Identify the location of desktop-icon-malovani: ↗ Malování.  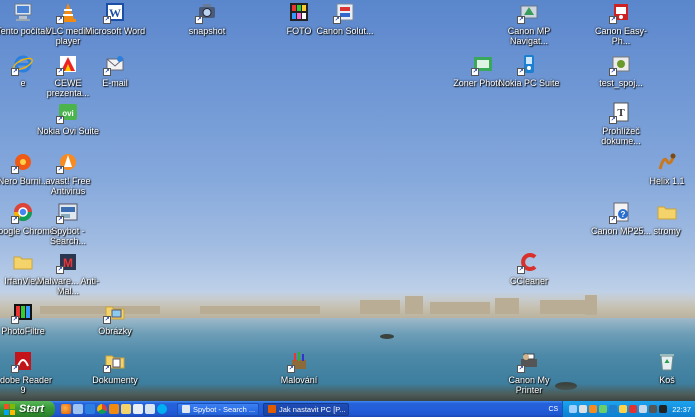
(299, 367).